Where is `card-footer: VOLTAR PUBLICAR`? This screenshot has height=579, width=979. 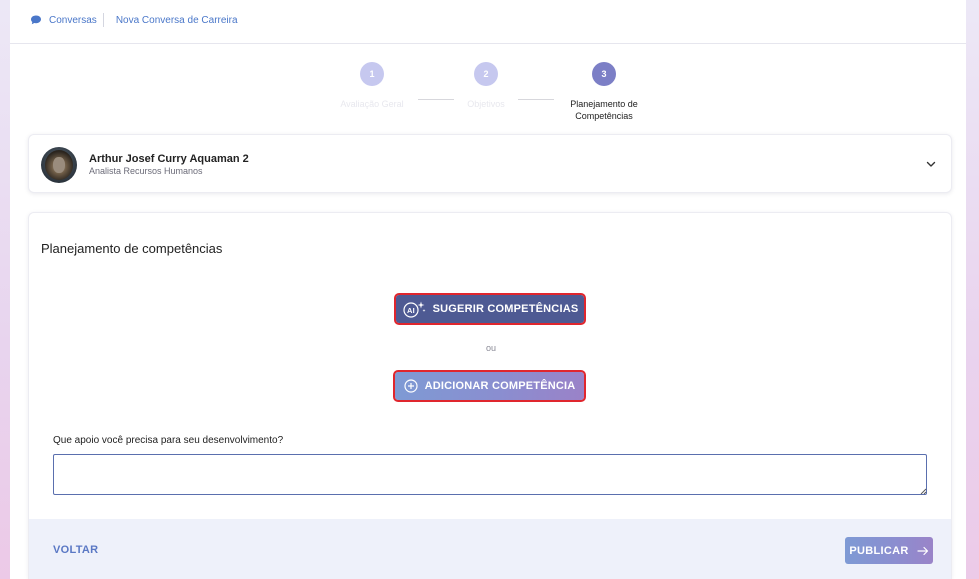 card-footer: VOLTAR PUBLICAR is located at coordinates (490, 549).